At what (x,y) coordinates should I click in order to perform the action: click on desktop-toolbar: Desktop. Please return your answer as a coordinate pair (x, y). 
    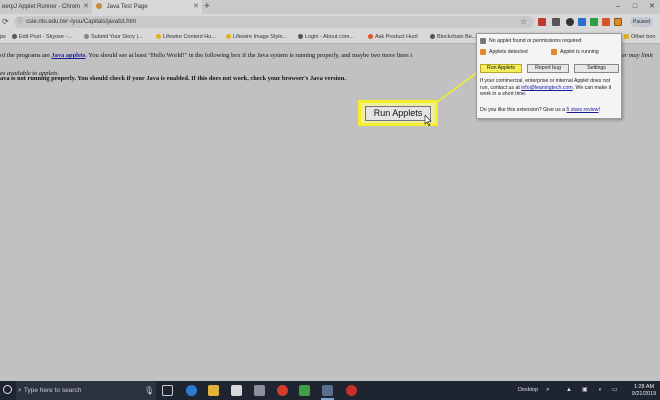
    Looking at the image, I should click on (528, 390).